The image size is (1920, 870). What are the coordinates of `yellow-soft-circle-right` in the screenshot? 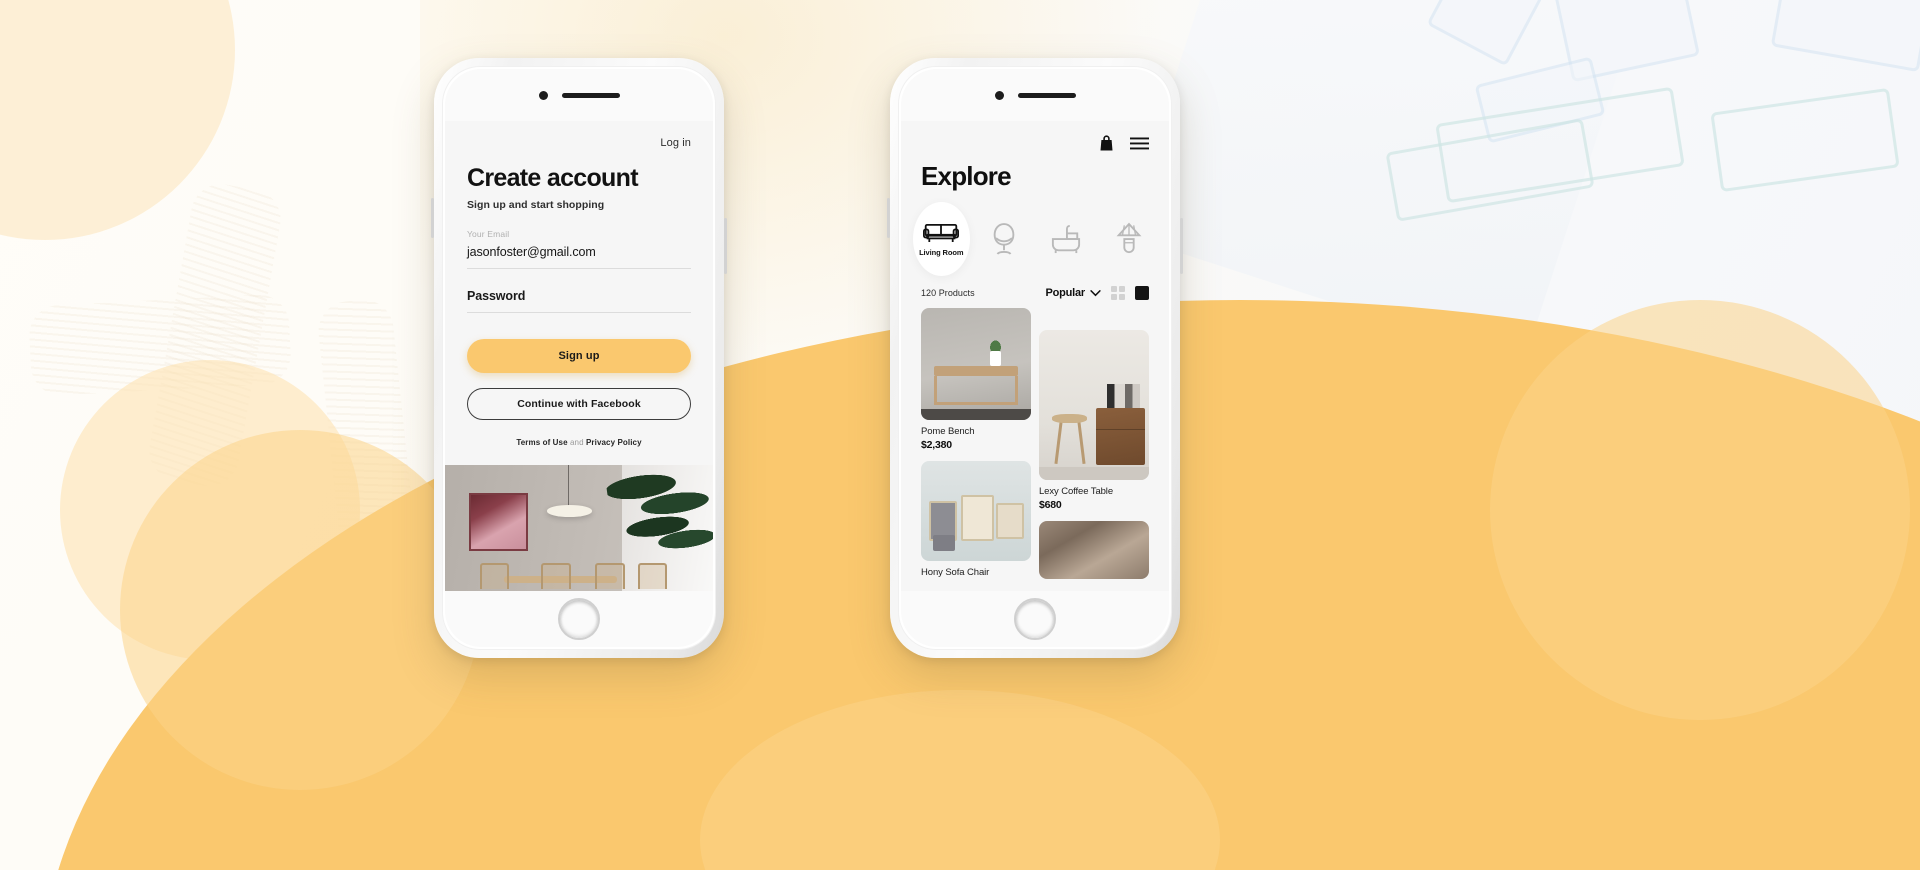 It's located at (1700, 510).